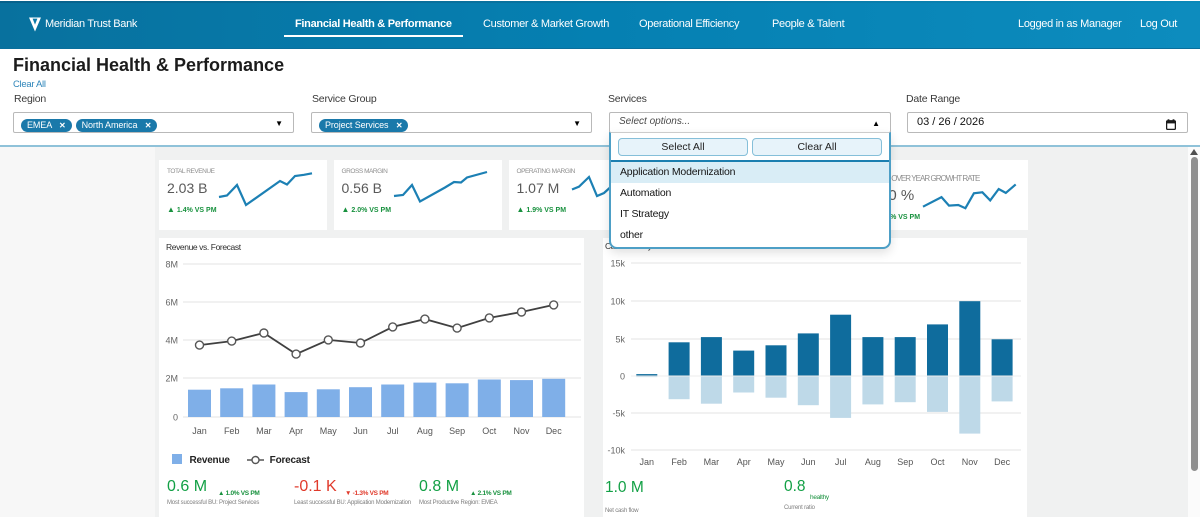 The width and height of the screenshot is (1200, 517). Describe the element at coordinates (616, 451) in the screenshot. I see `svg-text: -10k` at that location.